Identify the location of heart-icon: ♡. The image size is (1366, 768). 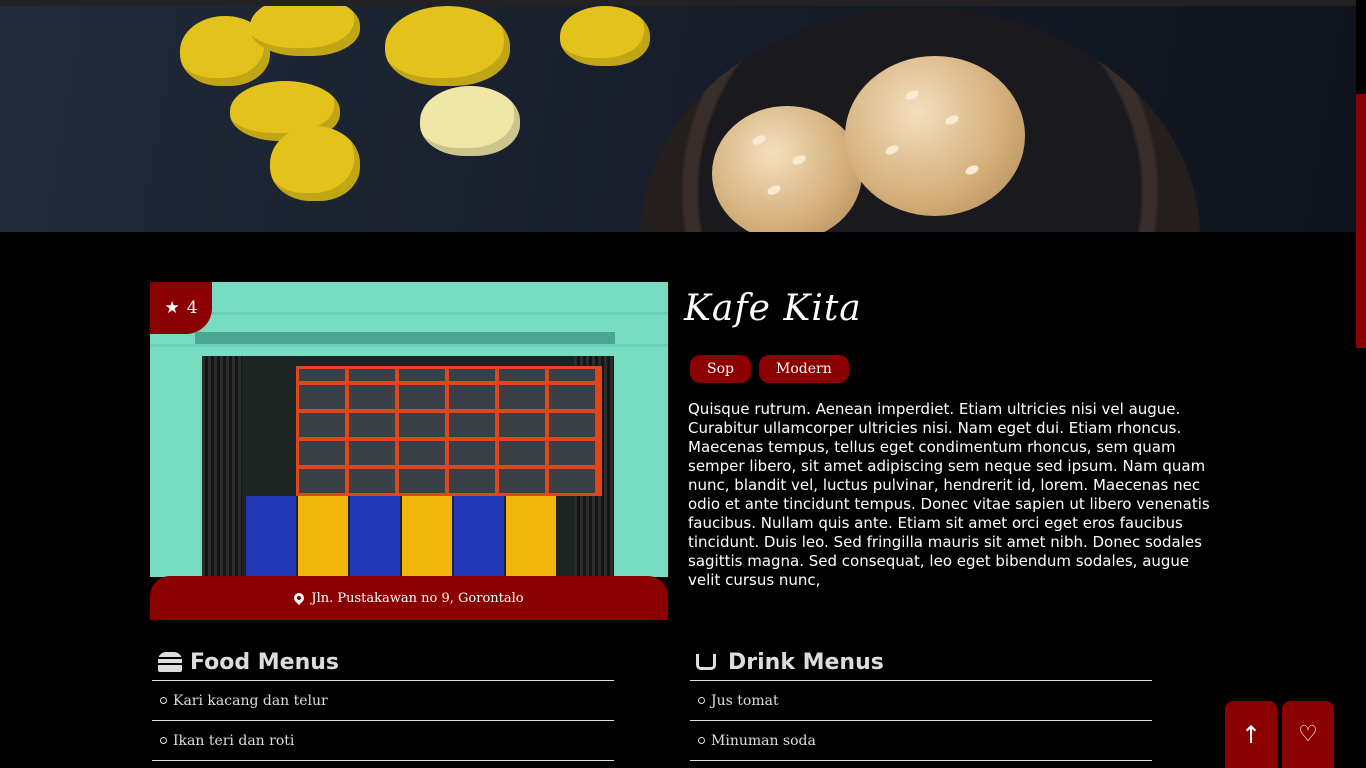
(1308, 734).